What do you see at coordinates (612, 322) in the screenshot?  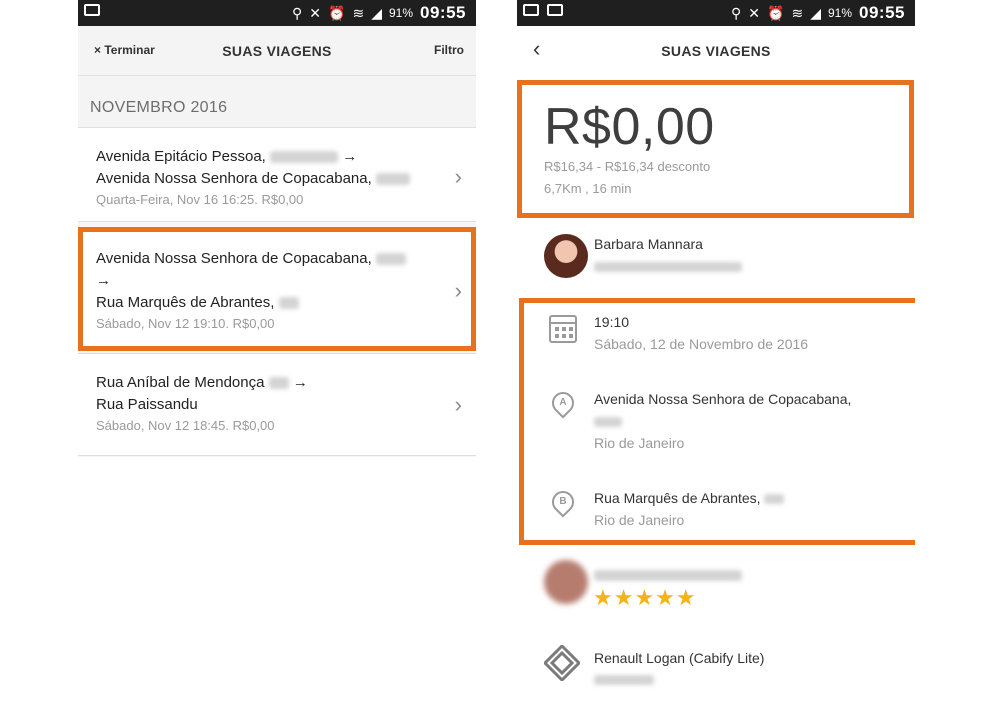 I see `trip-time: 19:10` at bounding box center [612, 322].